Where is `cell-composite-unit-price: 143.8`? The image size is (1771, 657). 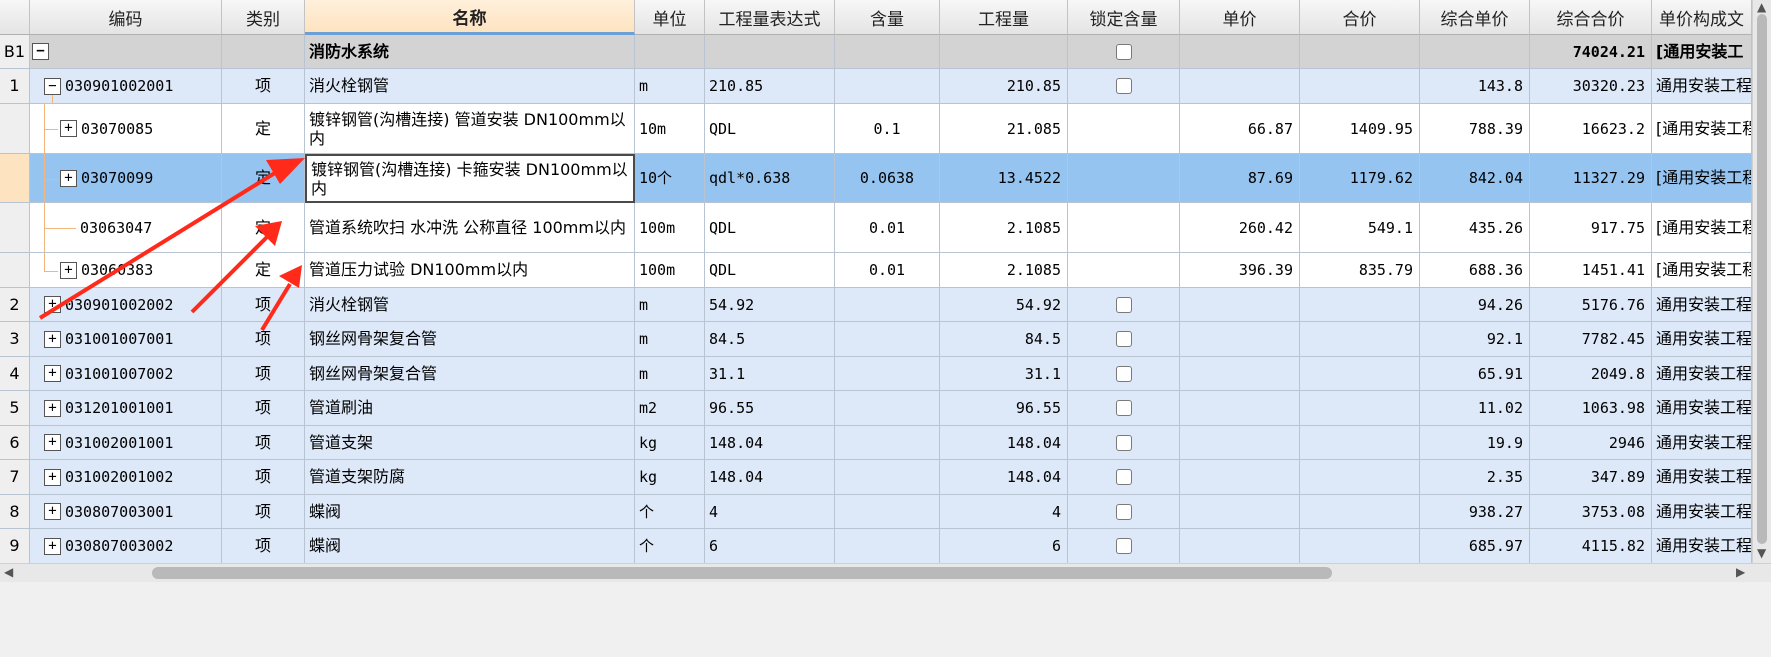
cell-composite-unit-price: 143.8 is located at coordinates (1475, 86).